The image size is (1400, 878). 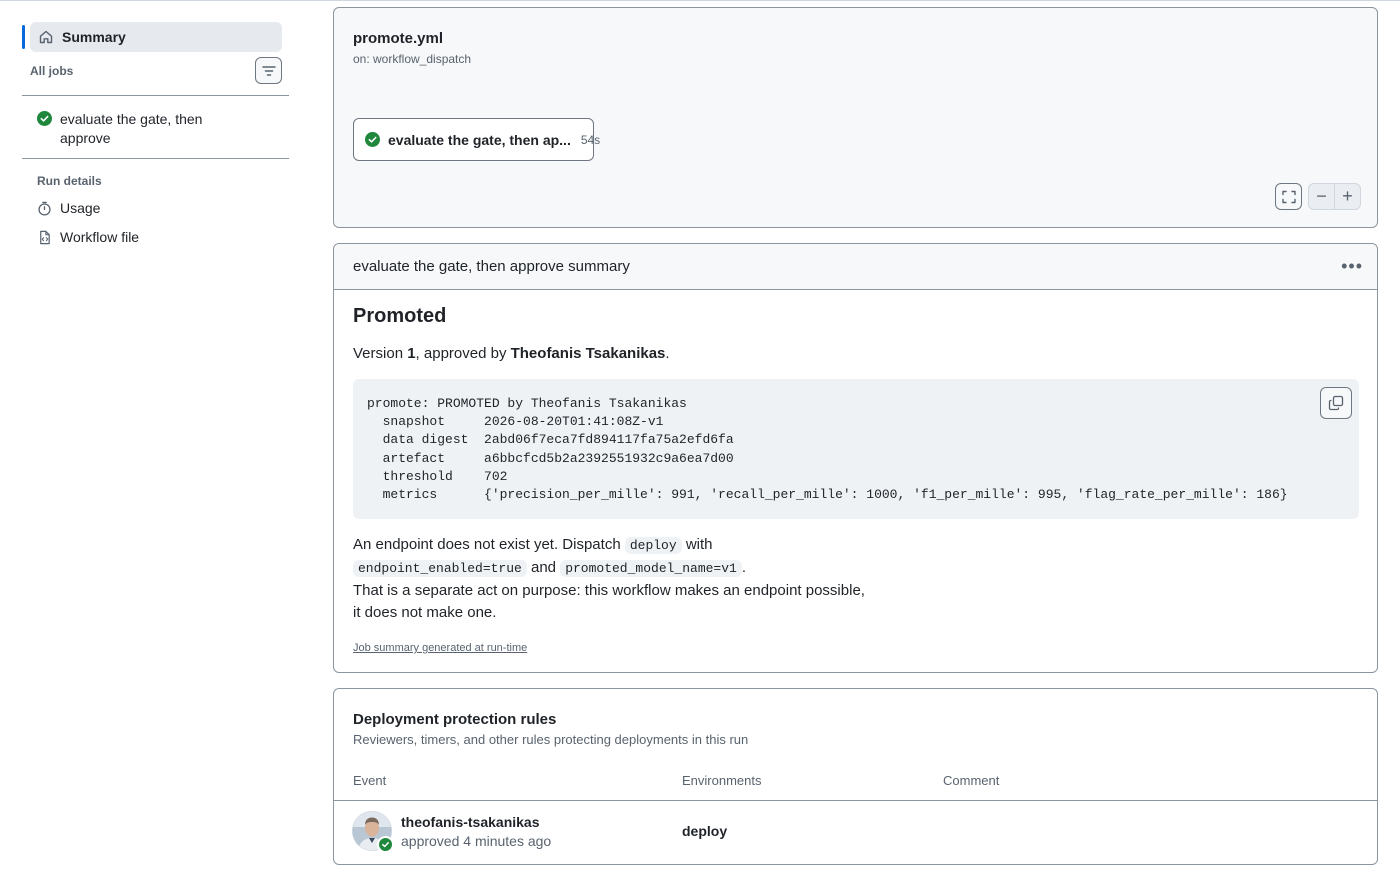 I want to click on zoom-in-button: +, so click(x=1347, y=196).